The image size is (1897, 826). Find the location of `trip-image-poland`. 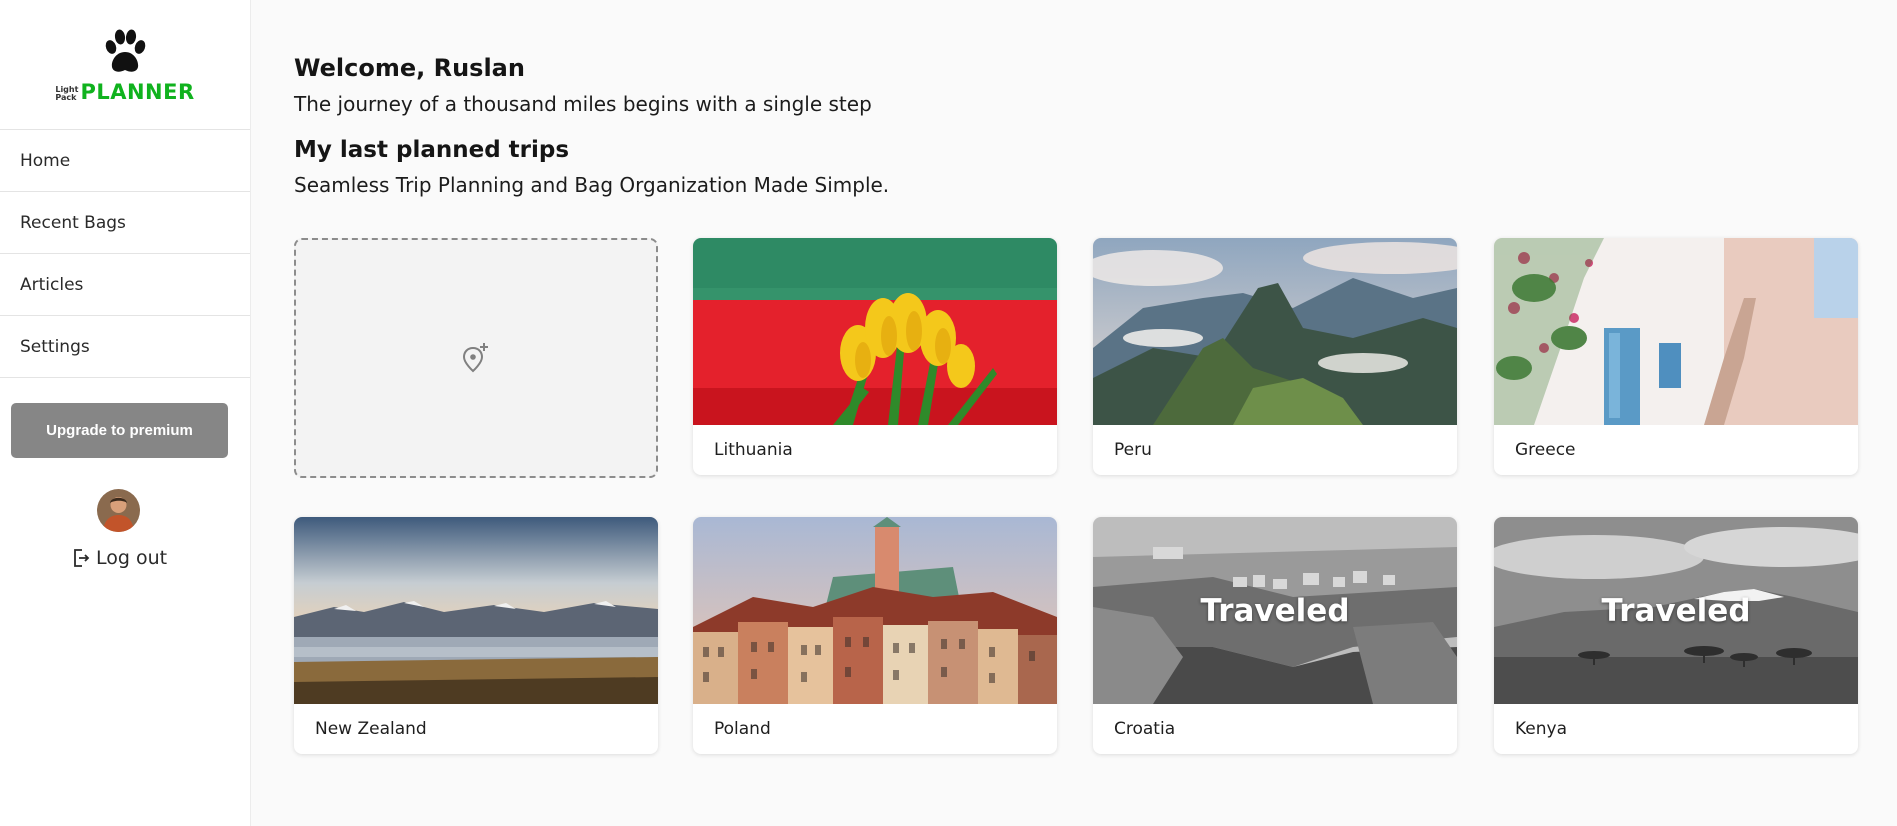

trip-image-poland is located at coordinates (875, 610).